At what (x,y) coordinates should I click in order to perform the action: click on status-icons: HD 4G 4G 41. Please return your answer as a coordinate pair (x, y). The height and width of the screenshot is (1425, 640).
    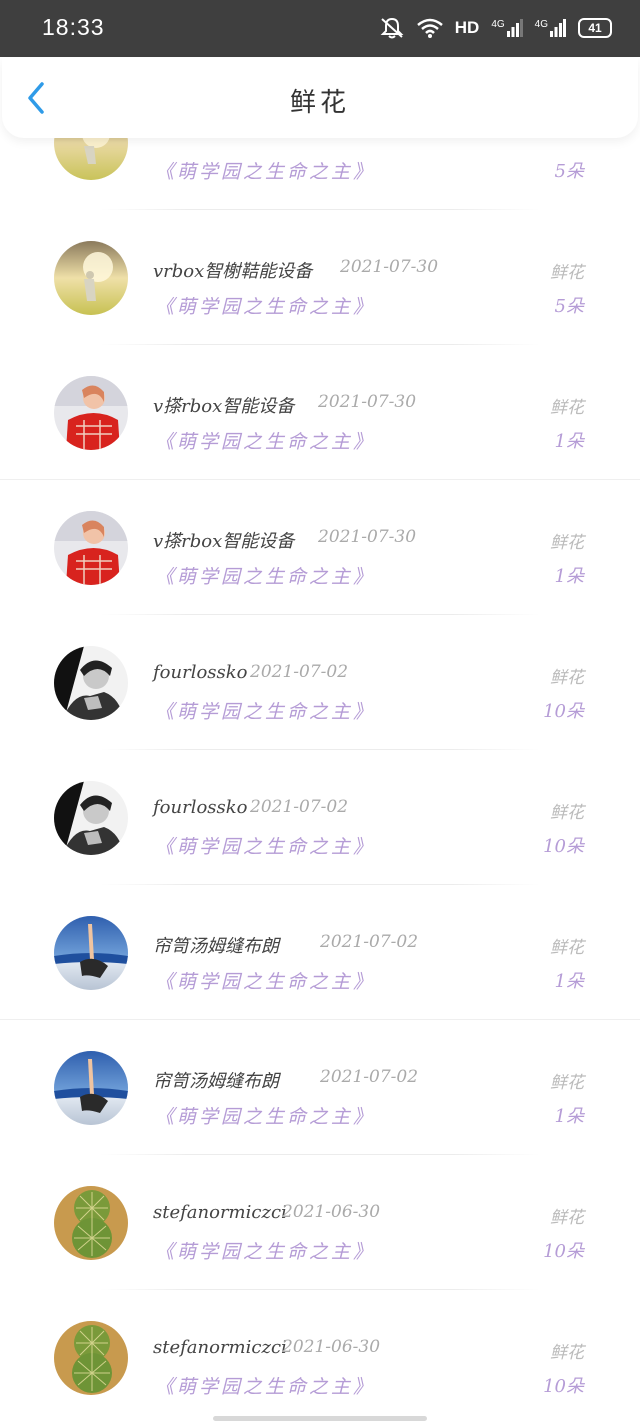
    Looking at the image, I should click on (495, 28).